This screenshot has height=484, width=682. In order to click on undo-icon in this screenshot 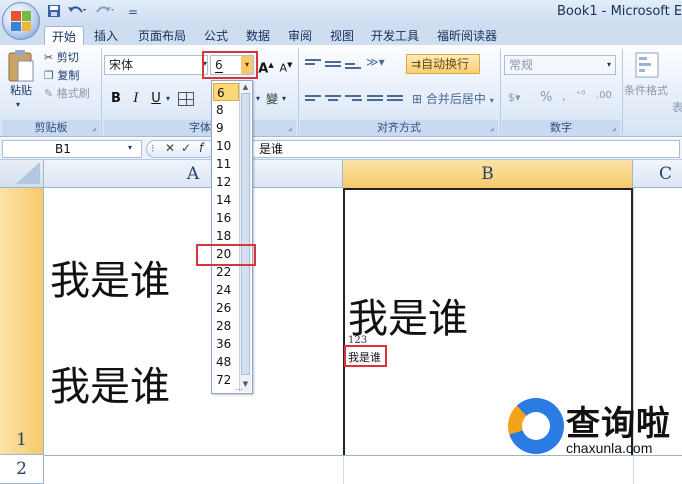, I will do `click(77, 12)`.